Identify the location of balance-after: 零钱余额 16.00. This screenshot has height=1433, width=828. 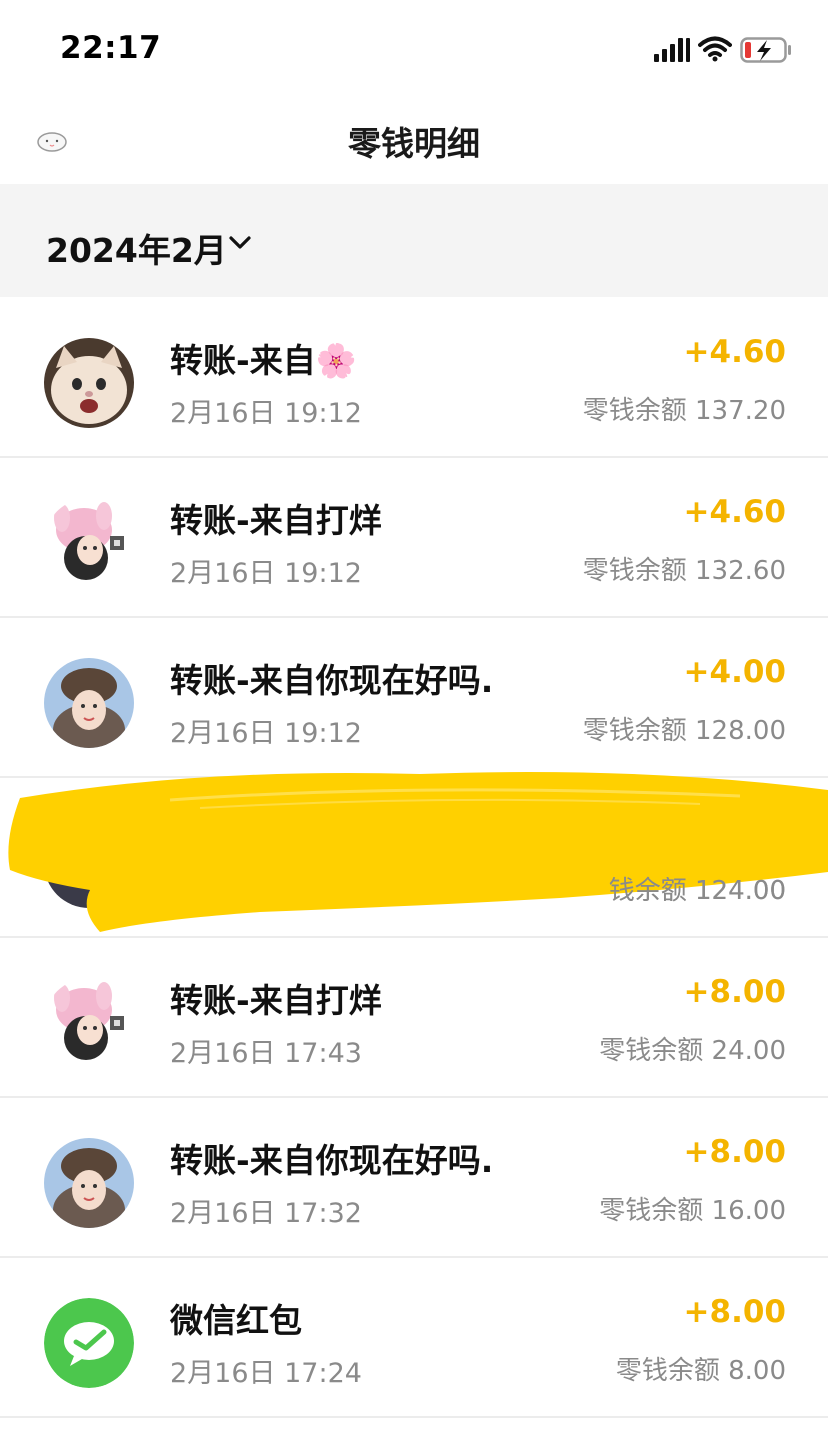
(692, 1211).